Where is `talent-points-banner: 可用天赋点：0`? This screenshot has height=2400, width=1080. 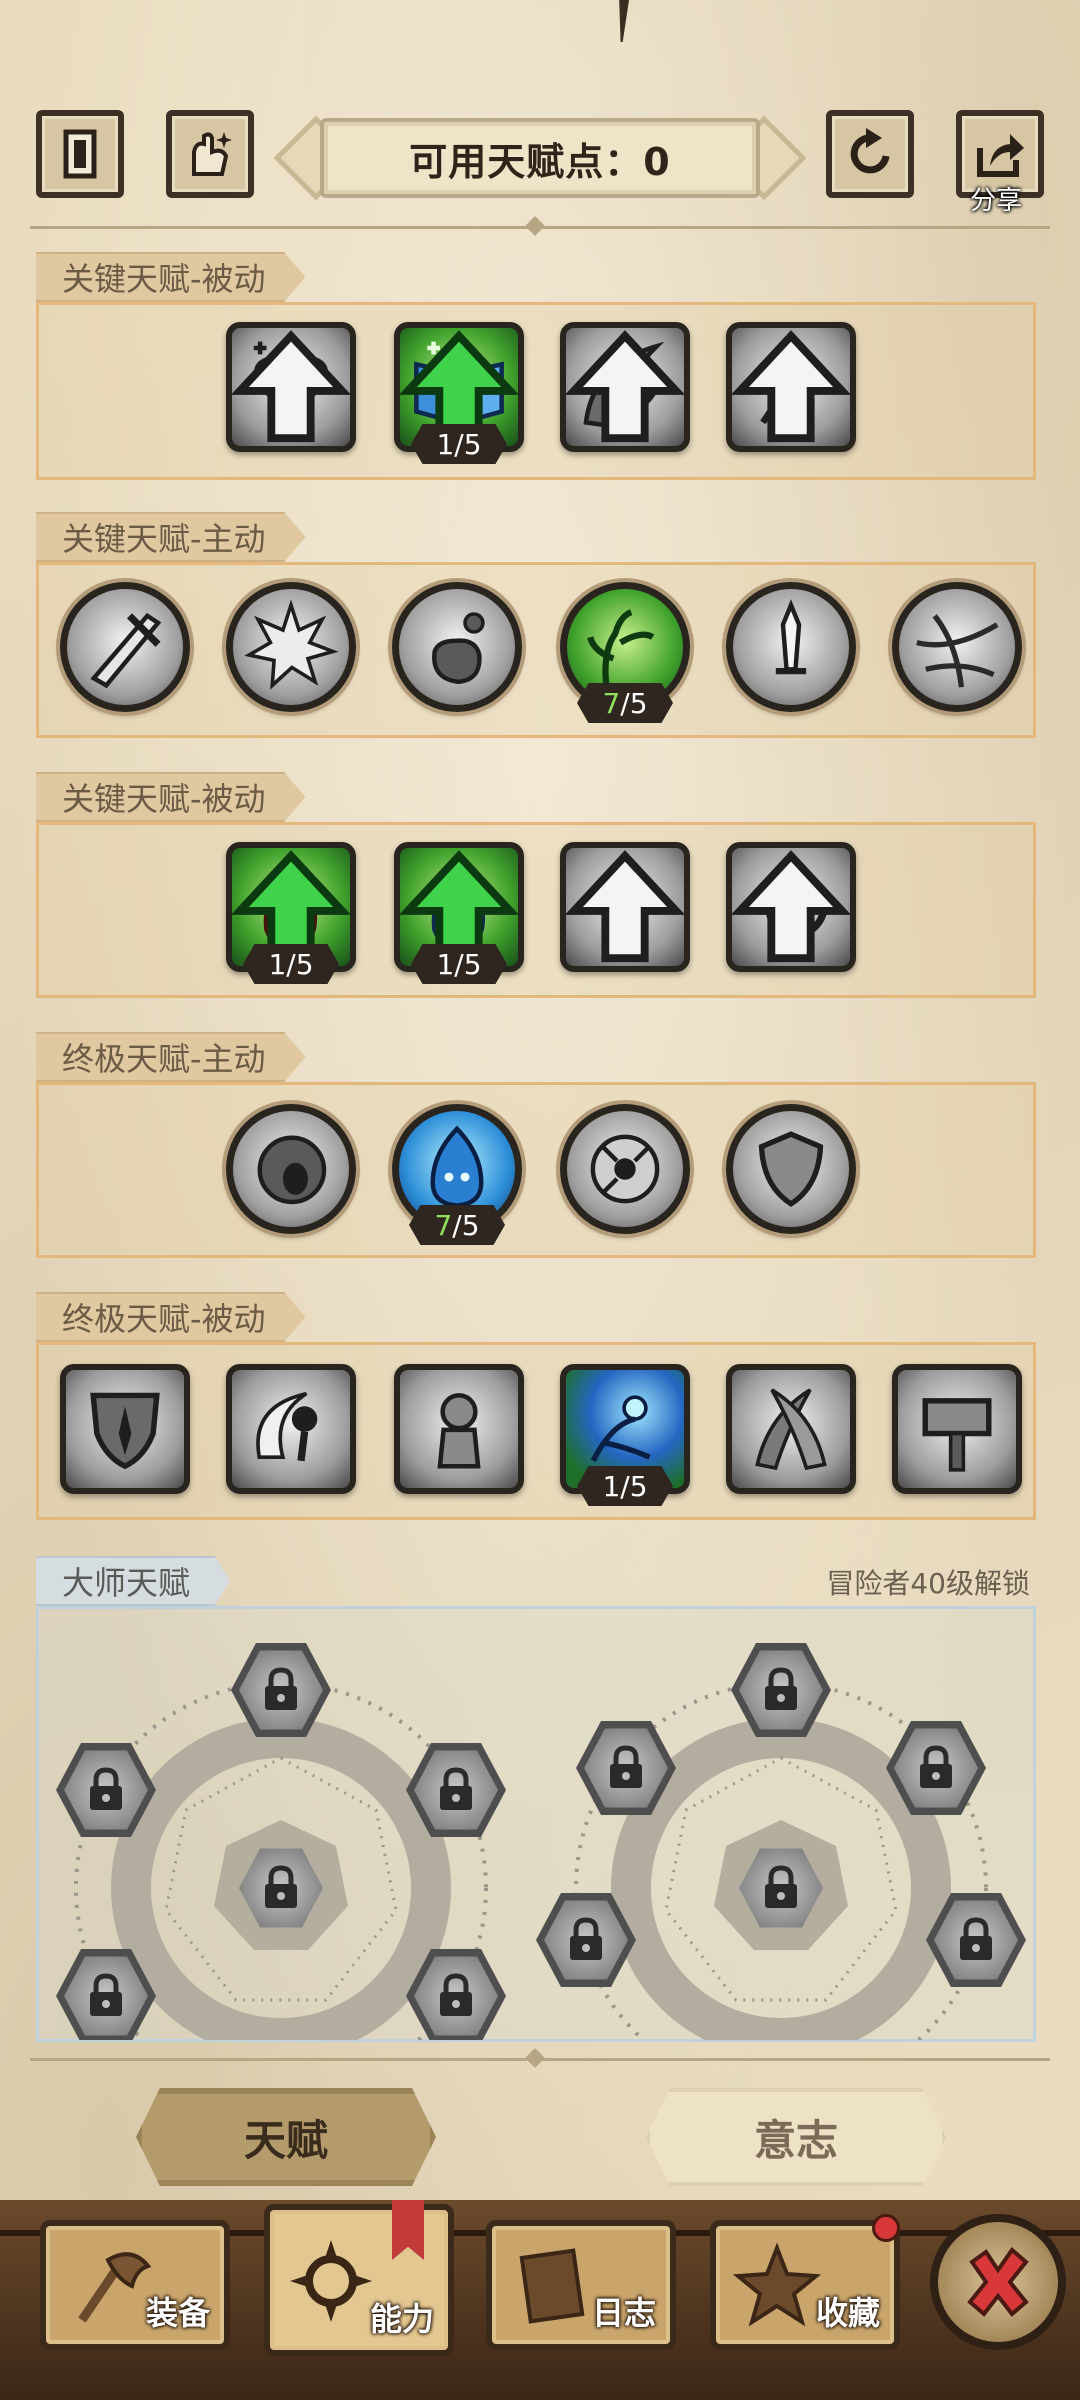
talent-points-banner: 可用天赋点：0 is located at coordinates (540, 158).